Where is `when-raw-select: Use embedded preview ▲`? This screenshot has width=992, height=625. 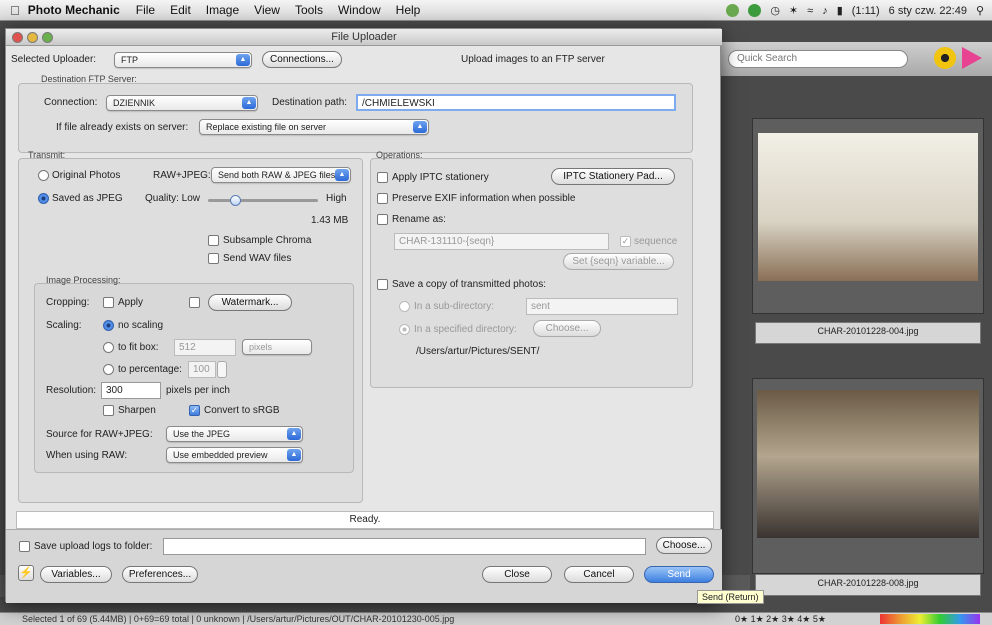
when-raw-select: Use embedded preview ▲ is located at coordinates (234, 455).